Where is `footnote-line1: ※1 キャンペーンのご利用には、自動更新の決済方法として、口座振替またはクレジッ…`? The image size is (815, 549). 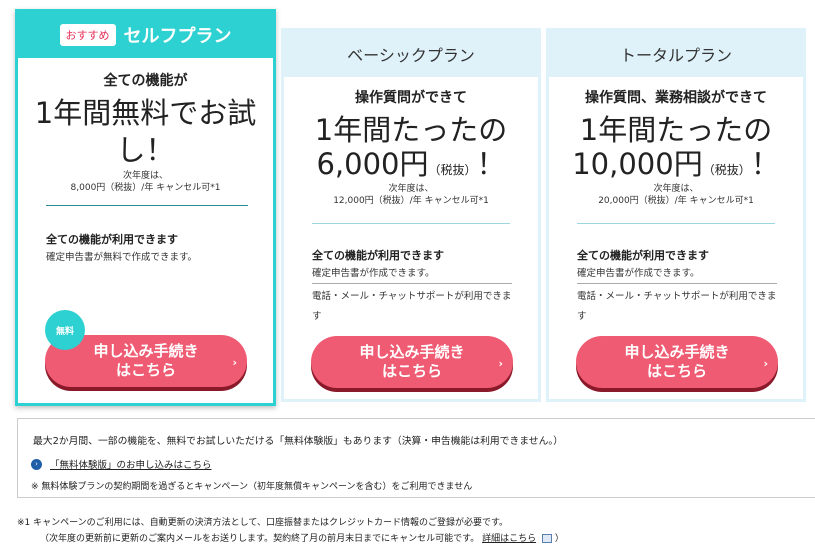 footnote-line1: ※1 キャンペーンのご利用には、自動更新の決済方法として、口座振替またはクレジッ… is located at coordinates (263, 523).